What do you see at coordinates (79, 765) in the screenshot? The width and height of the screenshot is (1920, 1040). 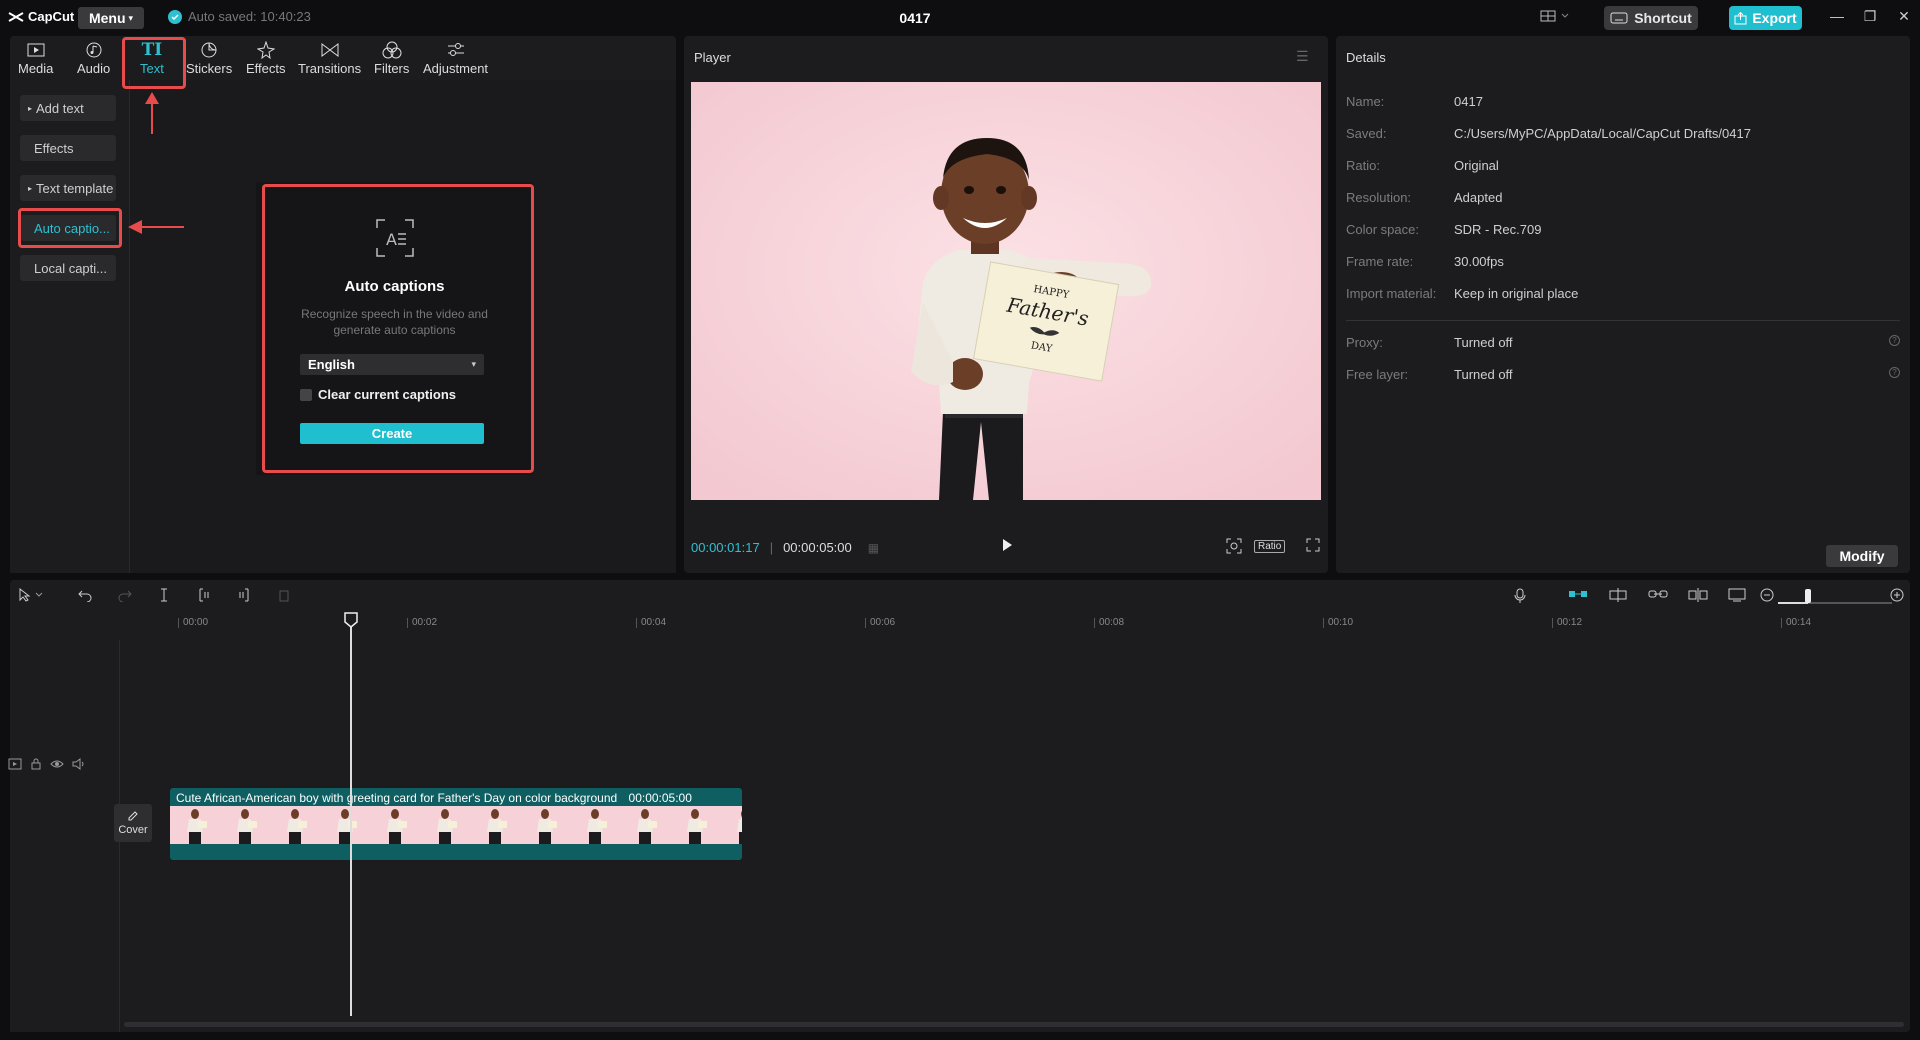 I see `volume-icon` at bounding box center [79, 765].